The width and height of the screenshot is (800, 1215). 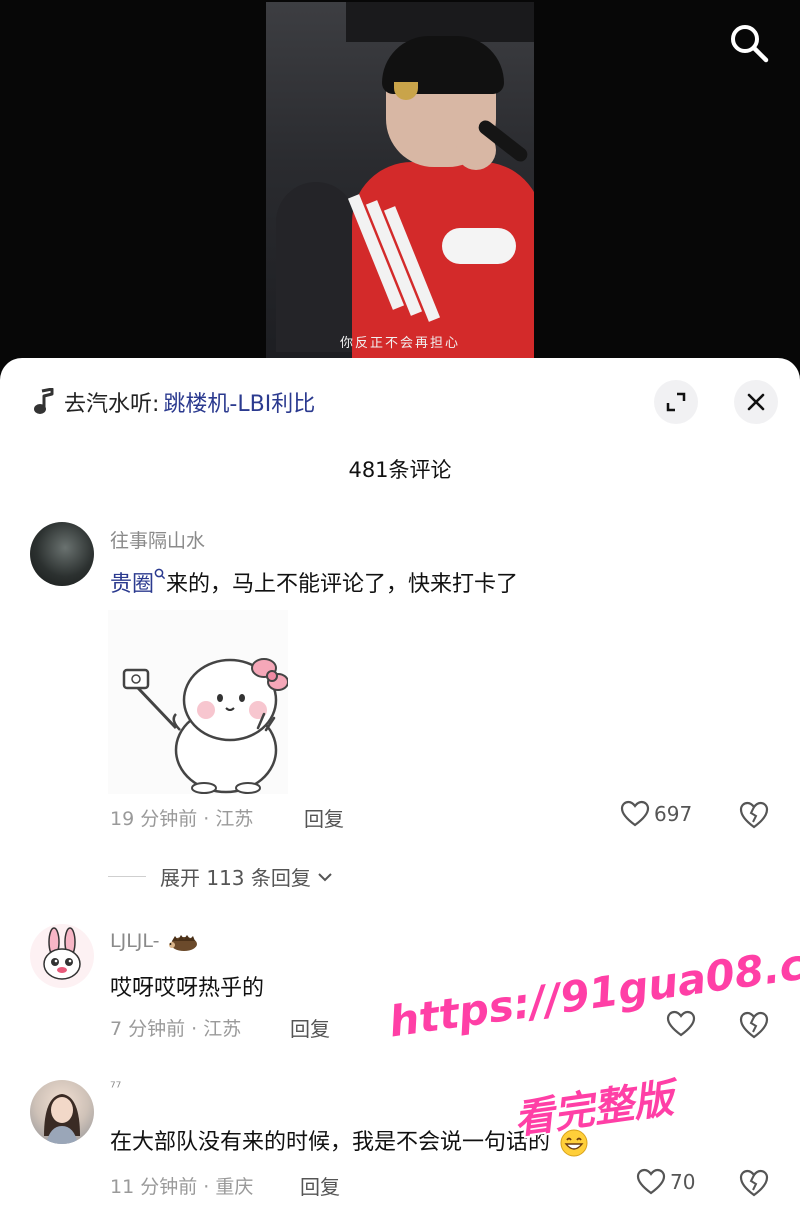 I want to click on expand-sheet-button, so click(x=676, y=402).